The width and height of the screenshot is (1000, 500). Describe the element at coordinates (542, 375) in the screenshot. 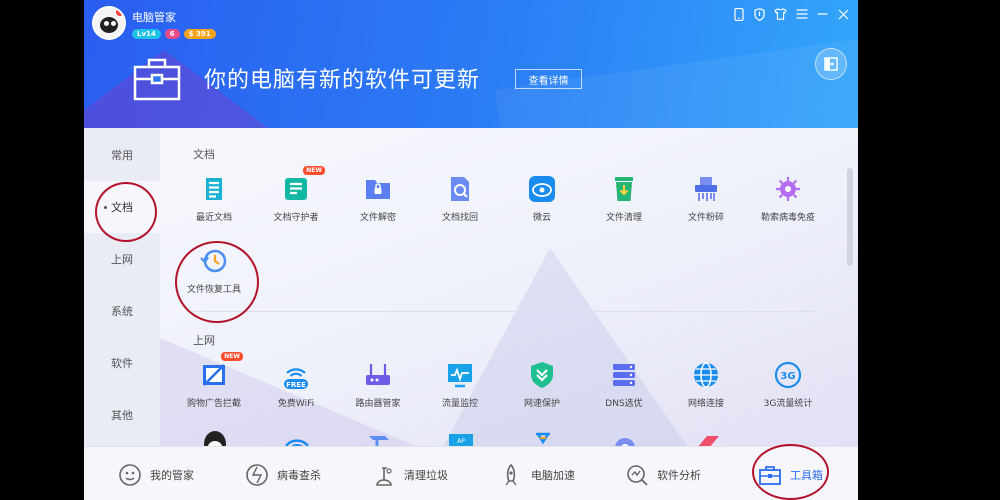

I see `speed-protect-icon` at that location.